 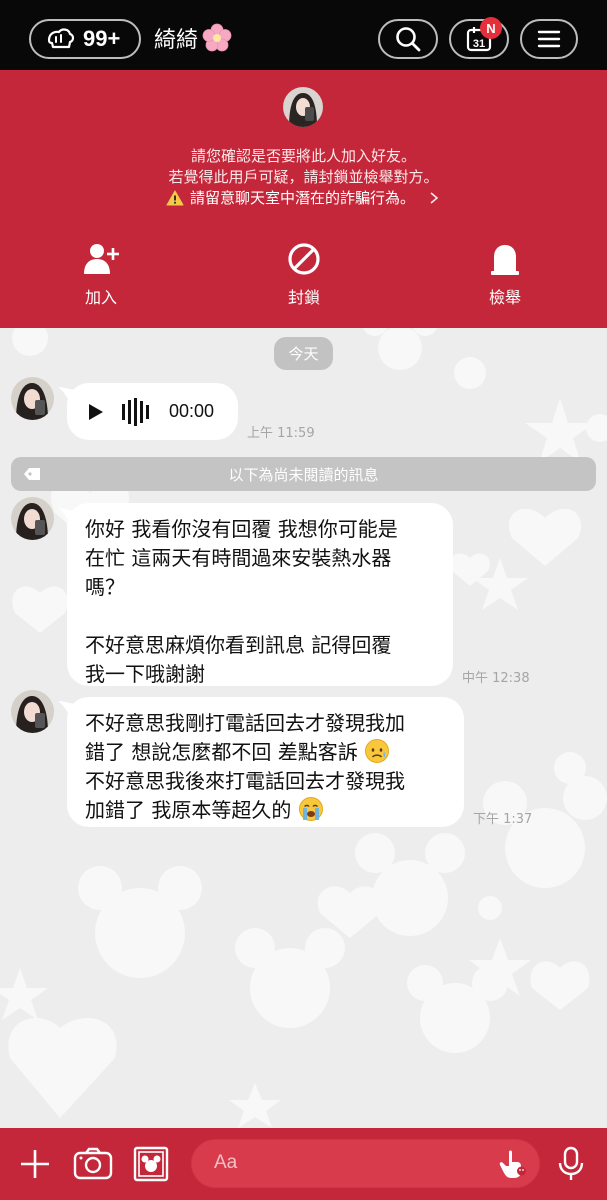 What do you see at coordinates (503, 819) in the screenshot?
I see `message-time: 下午 1:37` at bounding box center [503, 819].